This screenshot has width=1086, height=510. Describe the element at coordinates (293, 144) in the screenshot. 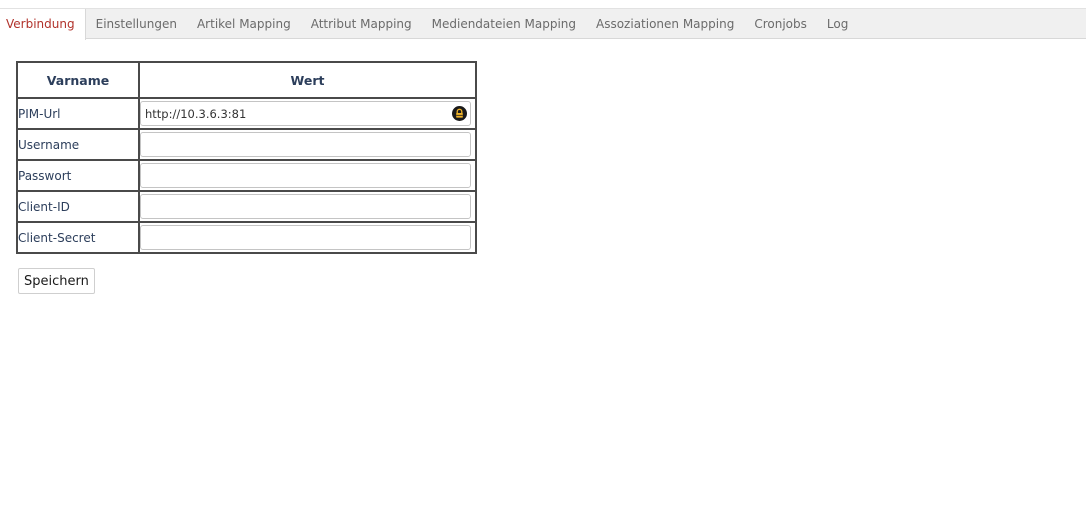

I see `username-input` at that location.